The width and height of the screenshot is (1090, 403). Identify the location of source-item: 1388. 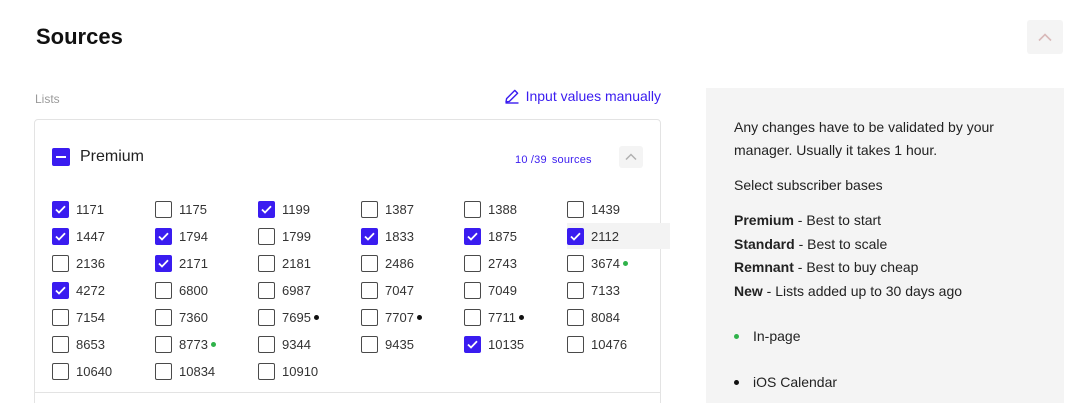
(515, 209).